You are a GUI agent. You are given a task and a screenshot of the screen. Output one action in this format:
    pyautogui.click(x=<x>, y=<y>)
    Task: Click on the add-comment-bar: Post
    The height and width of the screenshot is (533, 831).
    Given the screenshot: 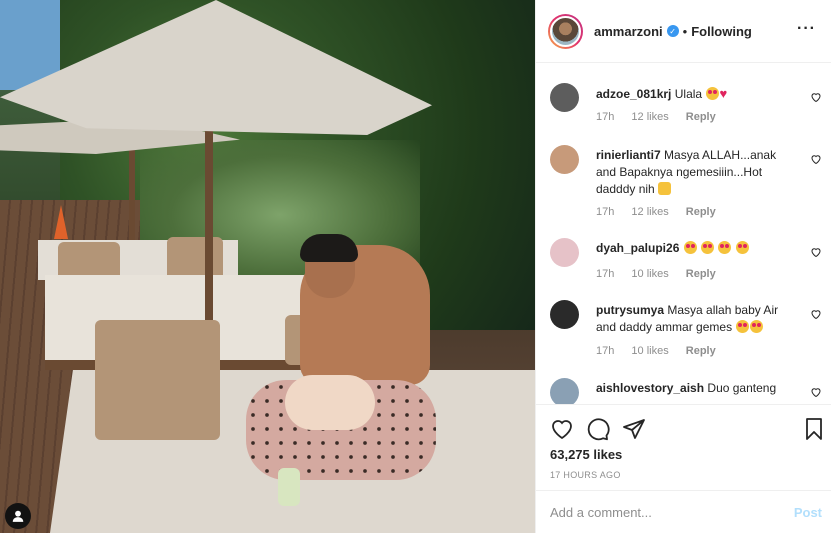 What is the action you would take?
    pyautogui.click(x=683, y=511)
    